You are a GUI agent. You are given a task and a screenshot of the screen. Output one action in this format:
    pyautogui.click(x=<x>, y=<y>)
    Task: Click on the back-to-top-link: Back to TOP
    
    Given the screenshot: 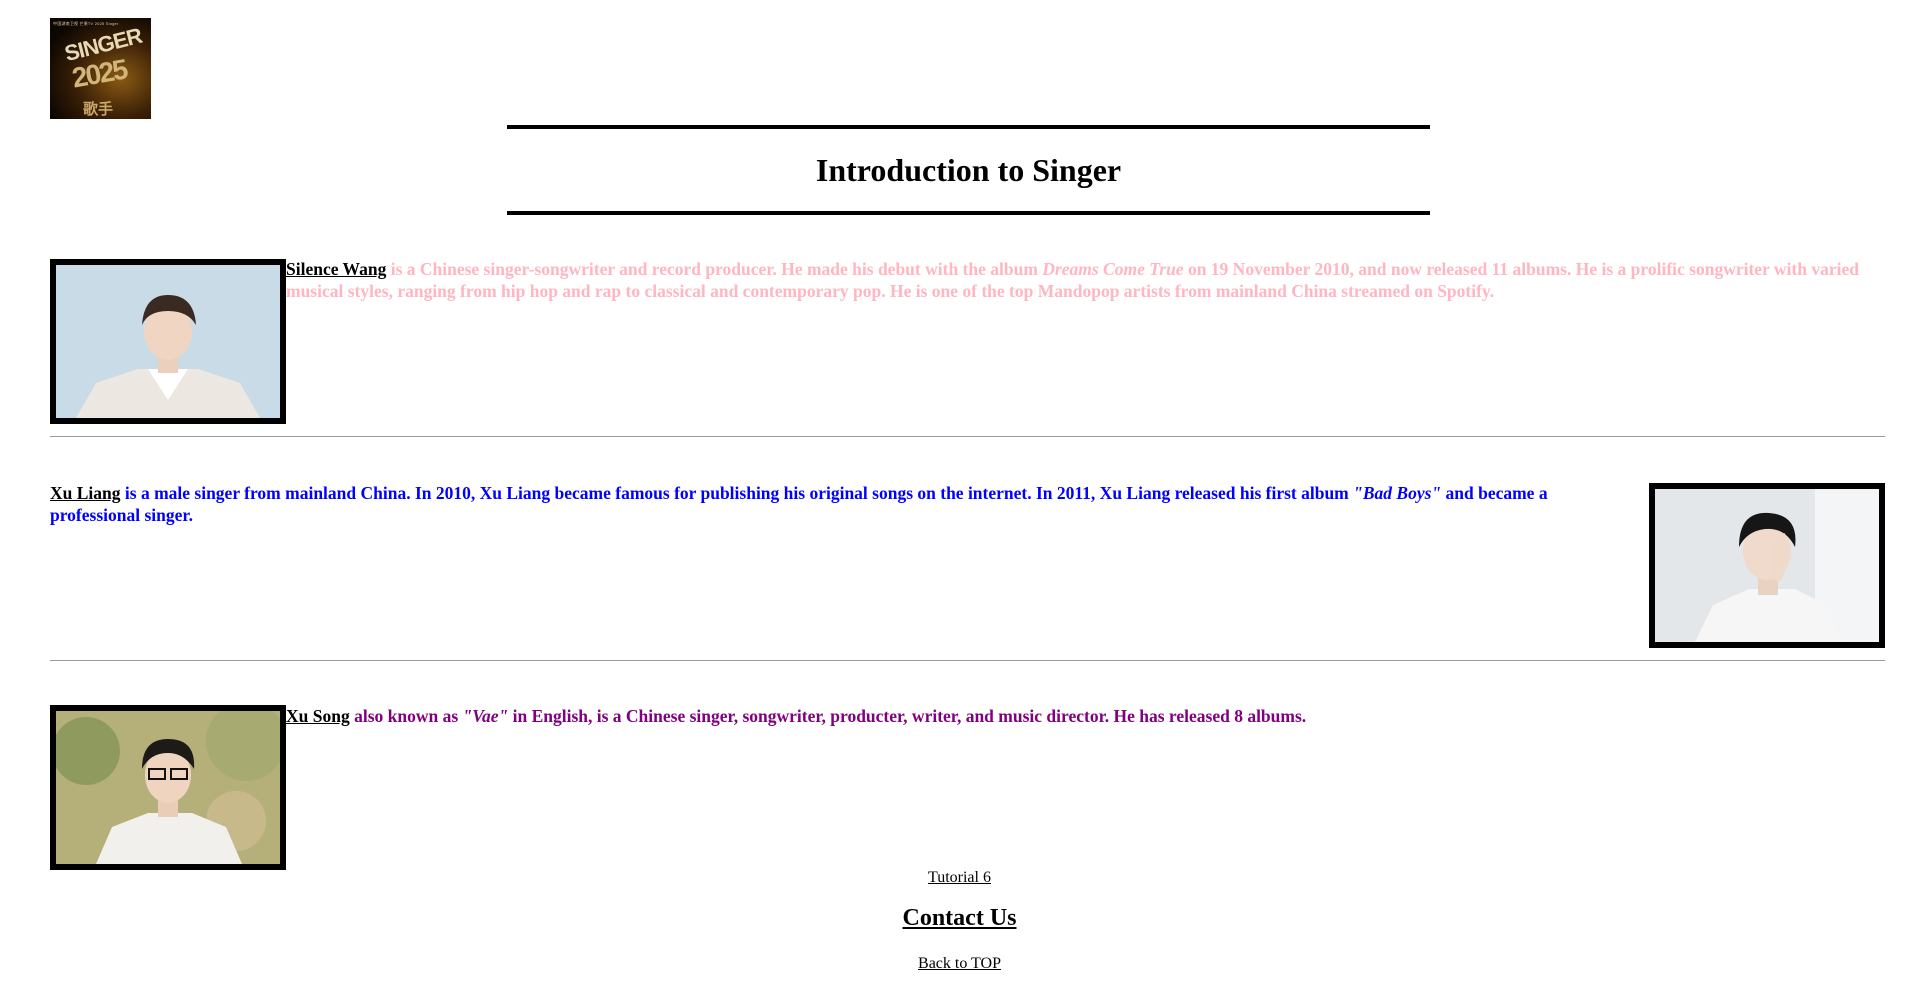 What is the action you would take?
    pyautogui.click(x=959, y=963)
    